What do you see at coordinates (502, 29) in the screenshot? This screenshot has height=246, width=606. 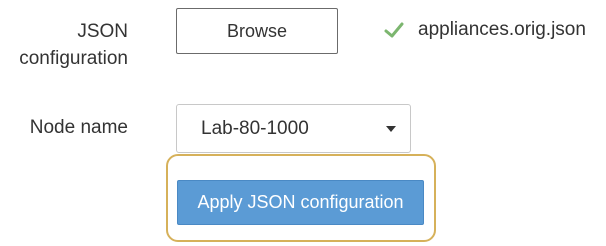 I see `file-name: appliances.orig.json` at bounding box center [502, 29].